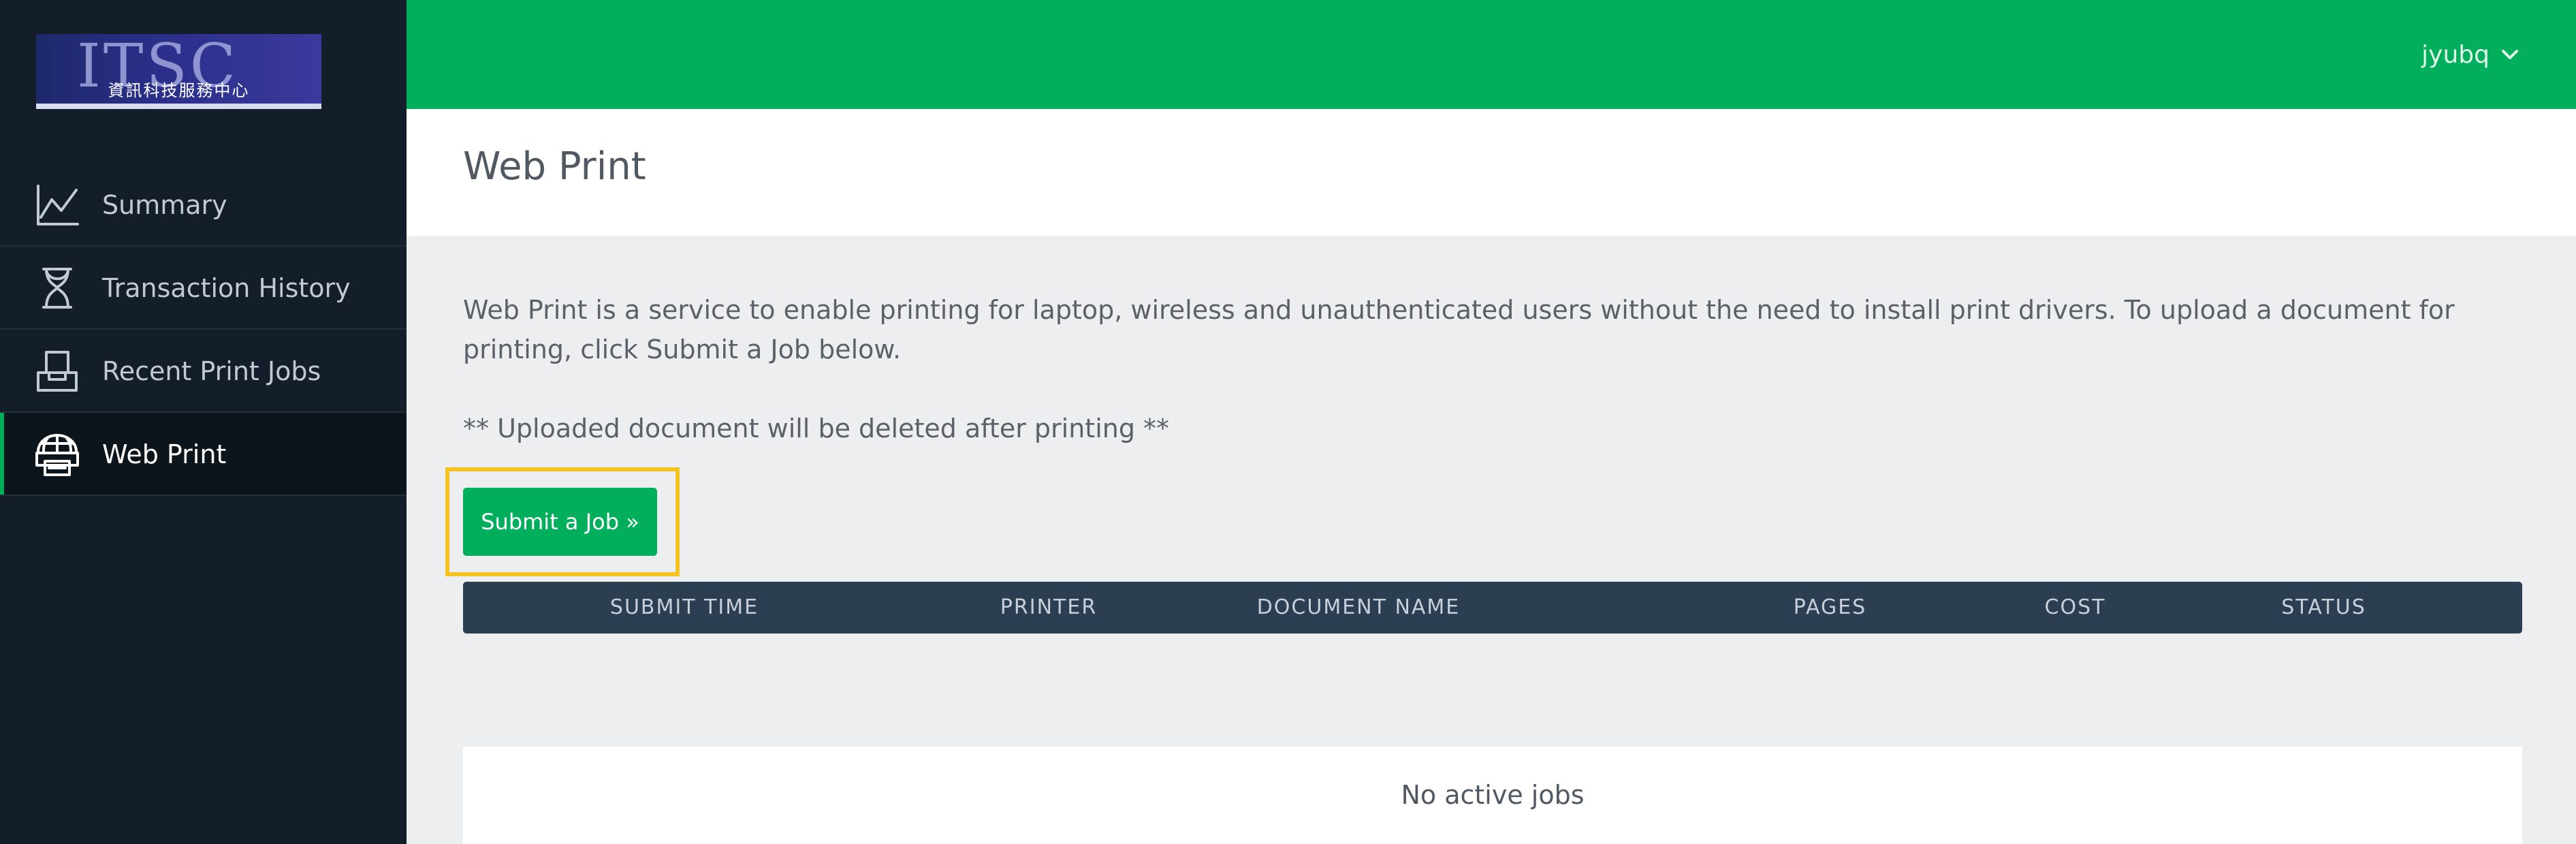 The width and height of the screenshot is (2576, 844). What do you see at coordinates (1358, 608) in the screenshot?
I see `column-header-document-name: DOCUMENT NAME` at bounding box center [1358, 608].